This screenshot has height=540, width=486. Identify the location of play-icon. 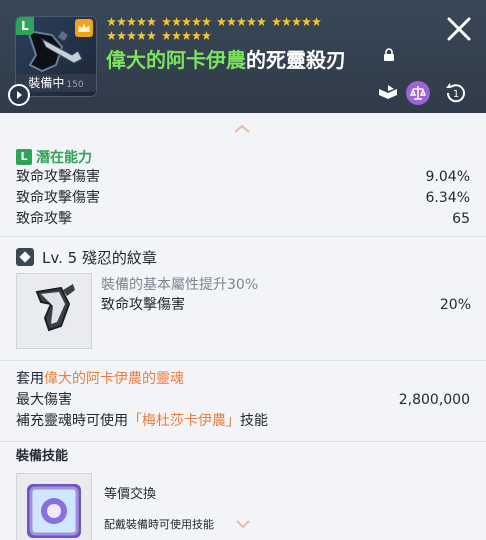
(19, 95).